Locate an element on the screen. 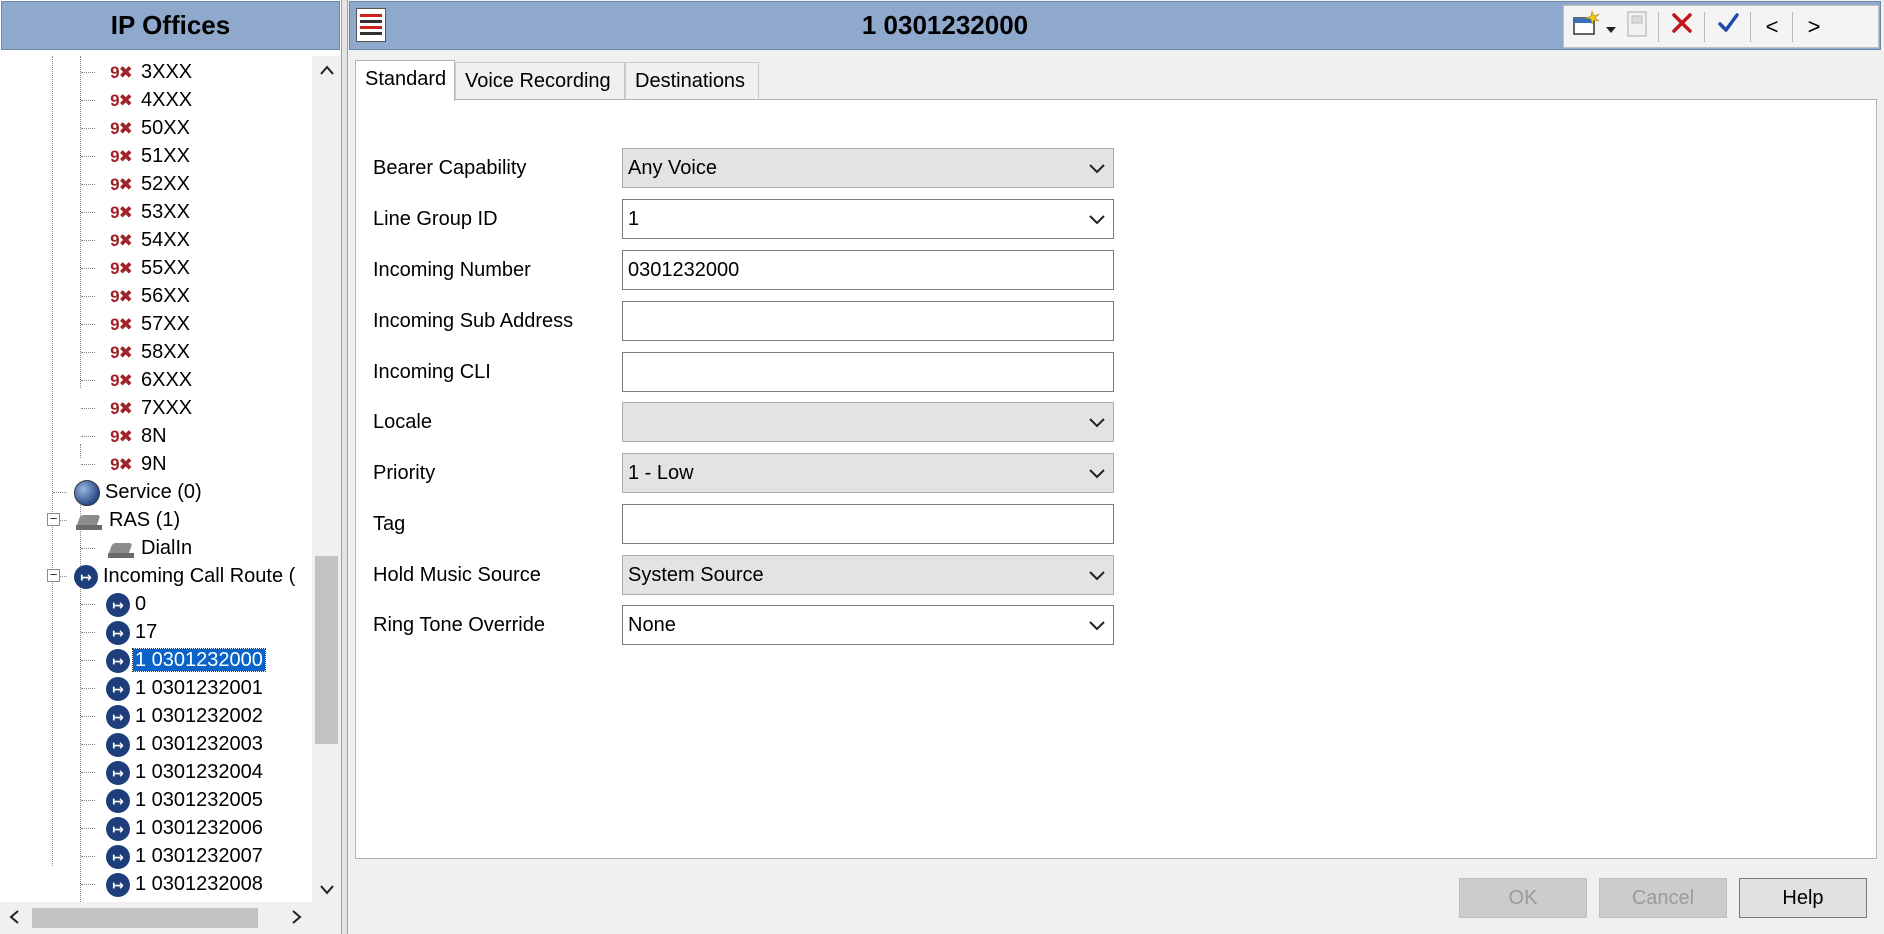 This screenshot has height=934, width=1884. tree-item-short-code: 9✖ 55XX is located at coordinates (136, 268).